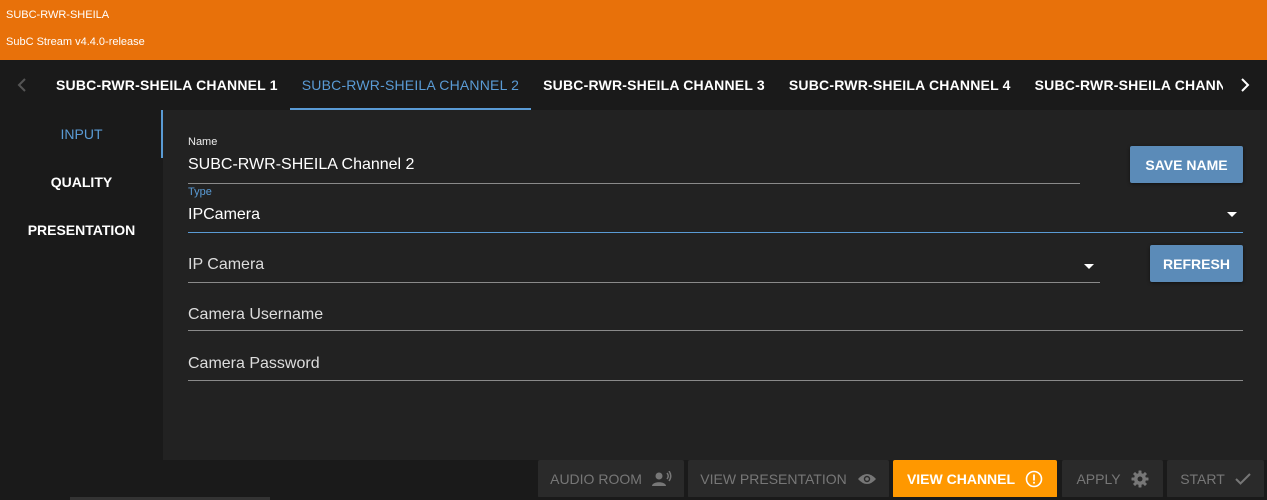 The image size is (1267, 500). I want to click on tabs-scroll-right-icon, so click(1245, 85).